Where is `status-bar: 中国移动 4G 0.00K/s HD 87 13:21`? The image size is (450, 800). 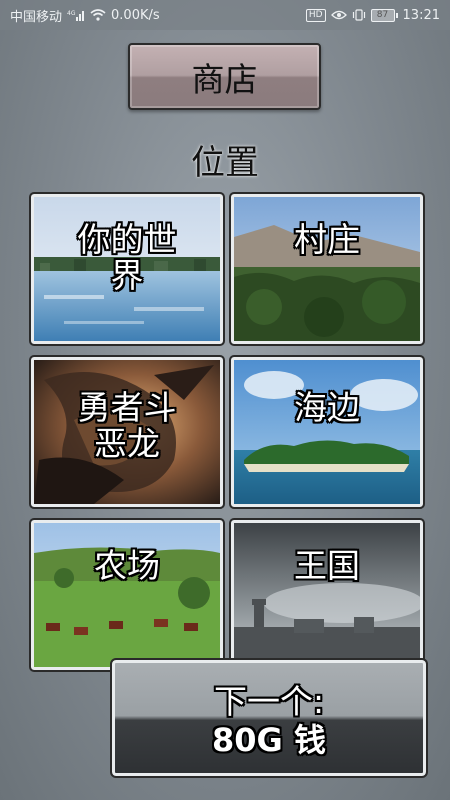
status-bar: 中国移动 4G 0.00K/s HD 87 13:21 is located at coordinates (225, 15).